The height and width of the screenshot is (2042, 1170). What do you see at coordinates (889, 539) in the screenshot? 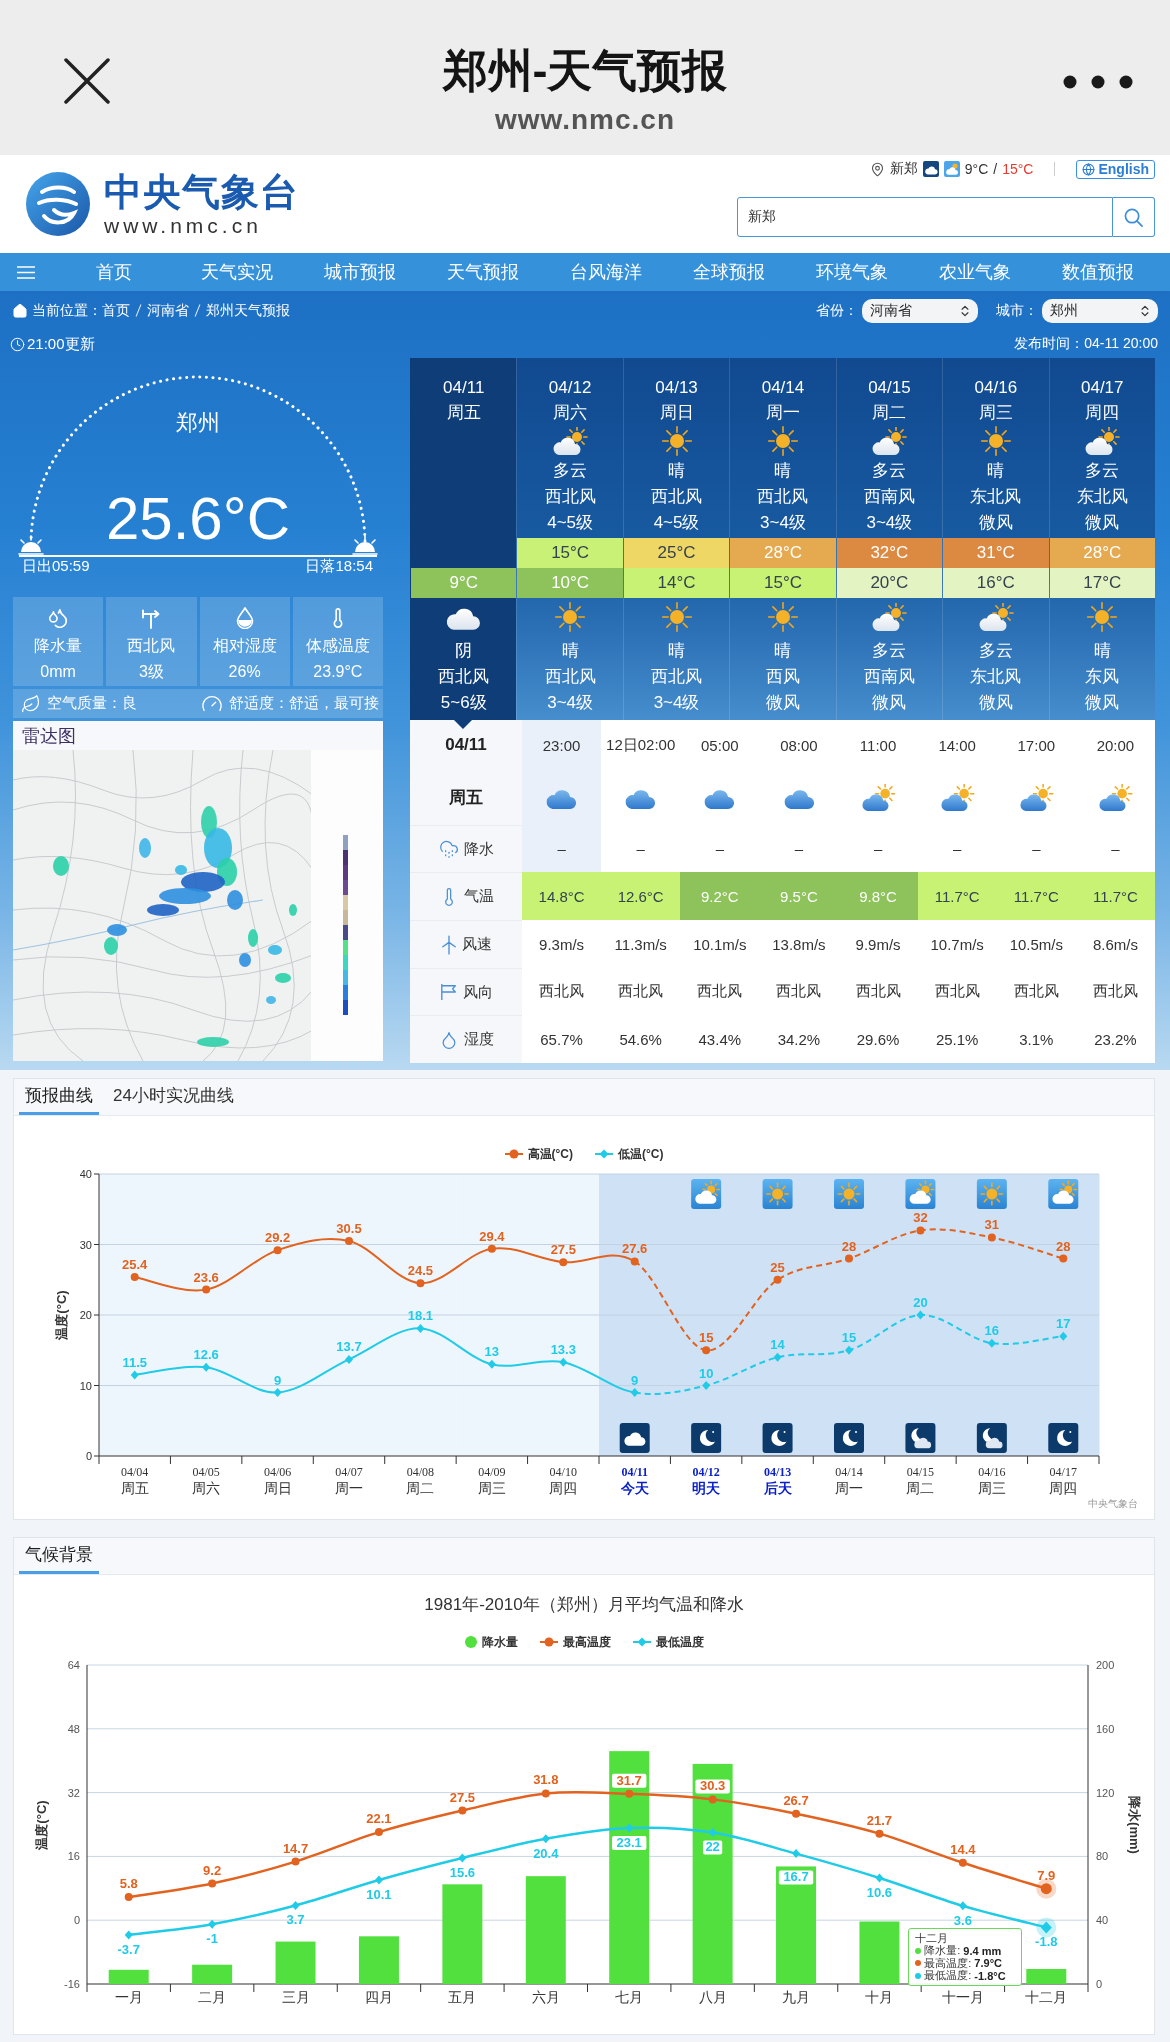
I see `day-column: 04/15 周二 多云 西南风 3~4级 32°C 20°C 多云 西南风 微风` at bounding box center [889, 539].